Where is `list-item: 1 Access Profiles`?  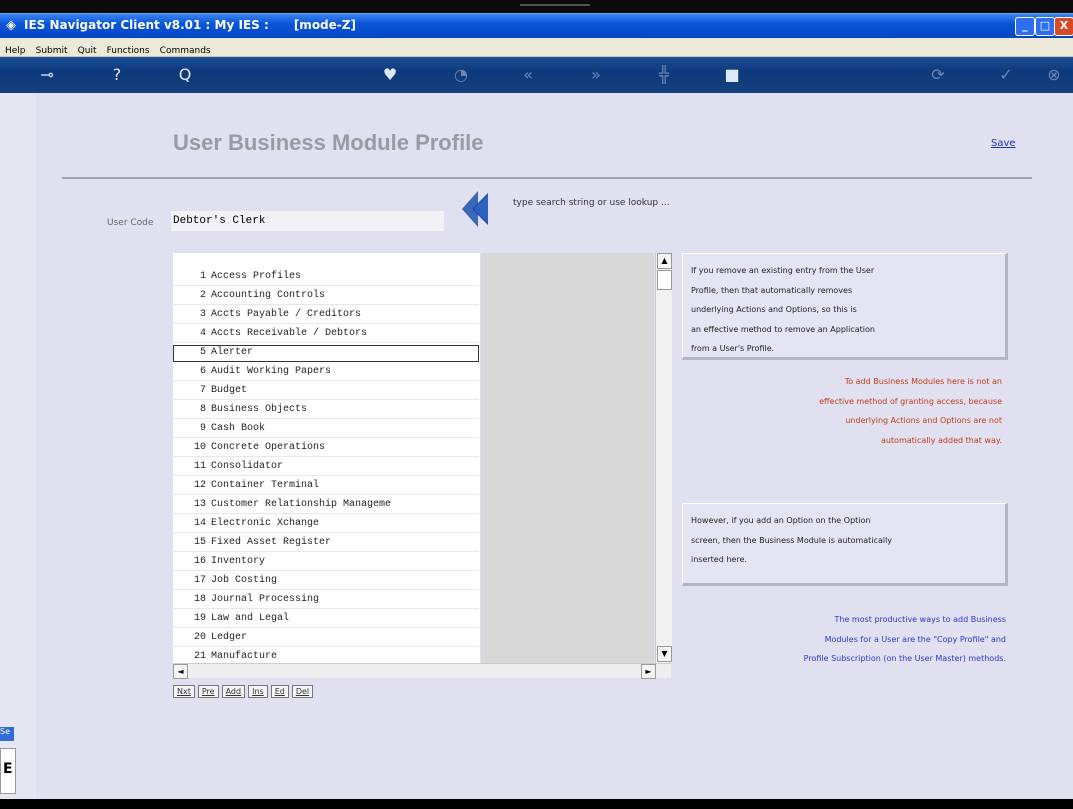 list-item: 1 Access Profiles is located at coordinates (326, 277).